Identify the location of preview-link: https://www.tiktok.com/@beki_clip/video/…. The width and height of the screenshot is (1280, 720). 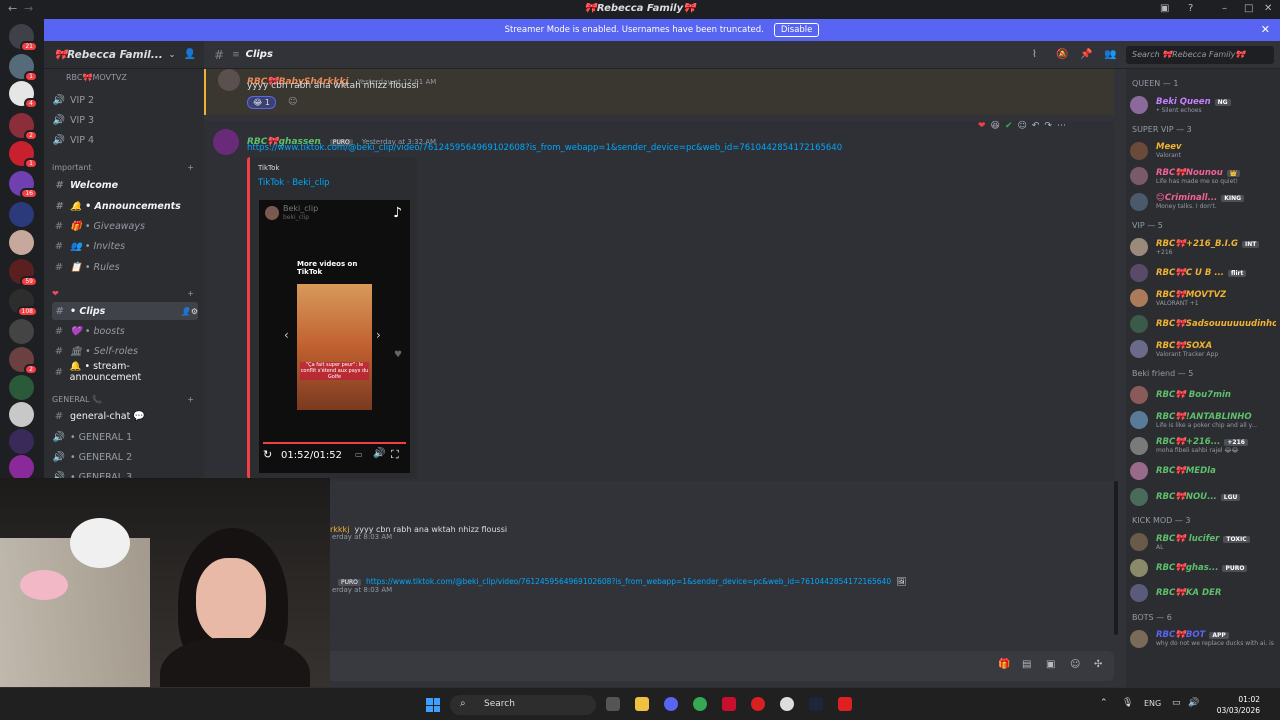
(628, 581).